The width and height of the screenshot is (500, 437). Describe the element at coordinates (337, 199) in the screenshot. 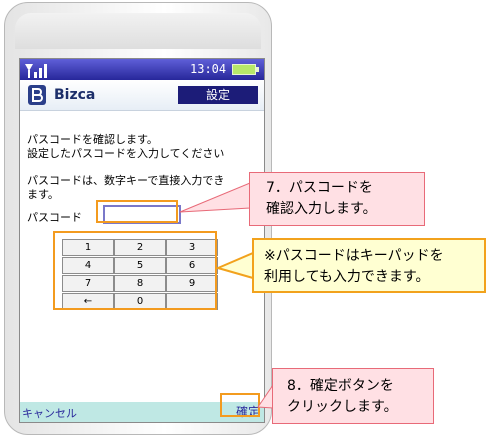

I see `callout-step7: 7．パスコードを 確認入力します。` at that location.